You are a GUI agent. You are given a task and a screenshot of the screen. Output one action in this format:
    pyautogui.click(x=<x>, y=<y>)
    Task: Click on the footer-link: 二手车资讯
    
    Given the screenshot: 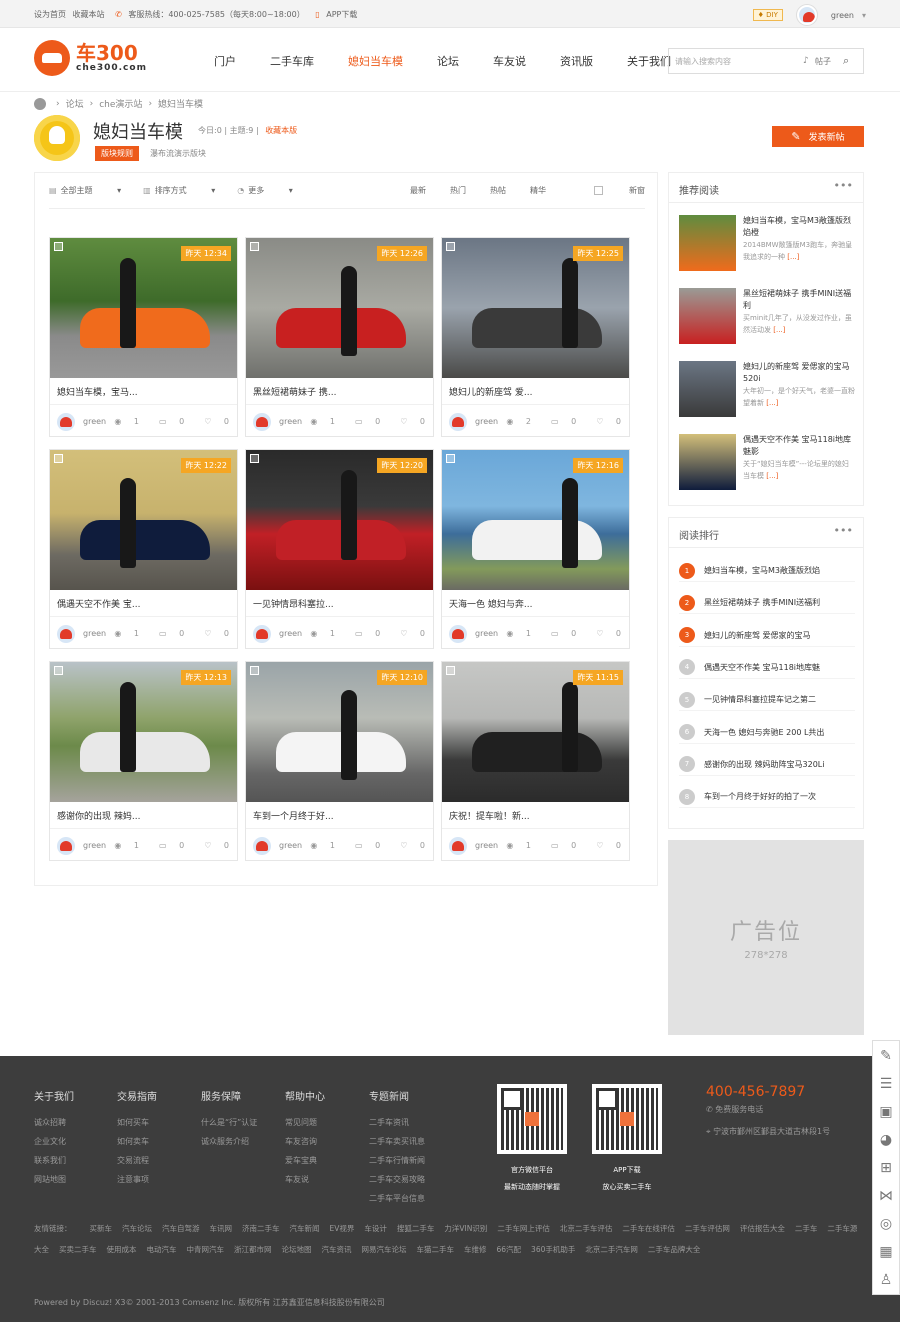 What is the action you would take?
    pyautogui.click(x=397, y=1122)
    